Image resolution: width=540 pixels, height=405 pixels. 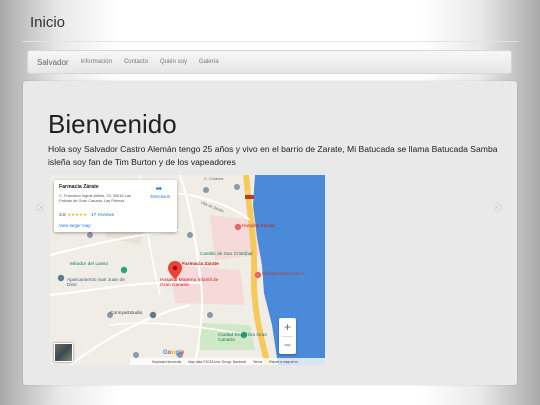 What do you see at coordinates (166, 362) in the screenshot?
I see `keyboard-shortcuts-link: Keyboard shortcuts` at bounding box center [166, 362].